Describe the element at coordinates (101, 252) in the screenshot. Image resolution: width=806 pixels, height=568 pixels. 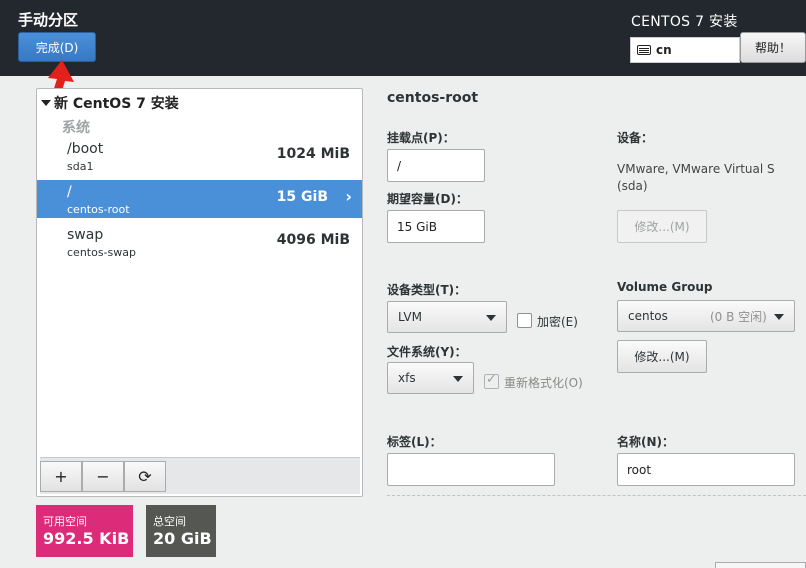
I see `mount-device: centos-swap` at that location.